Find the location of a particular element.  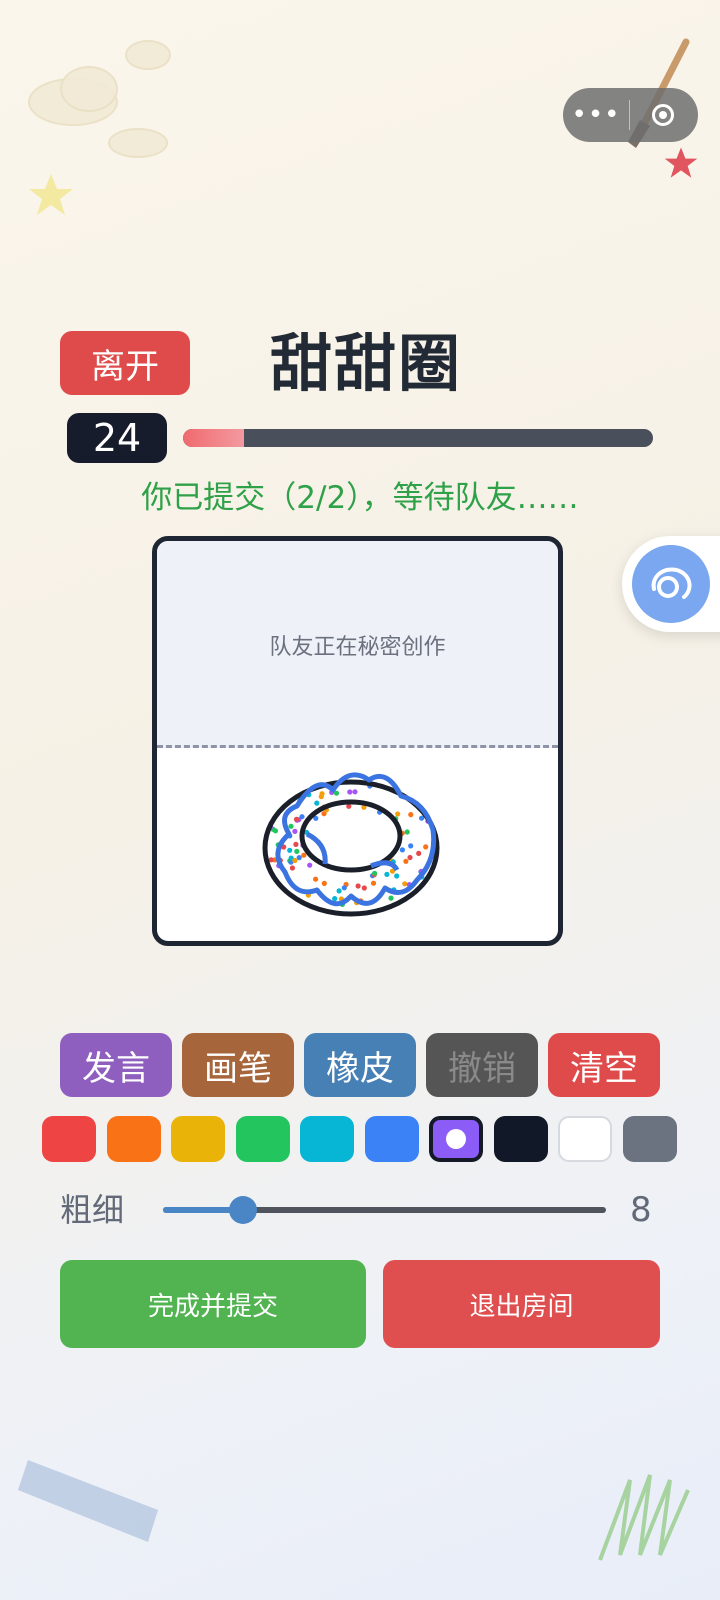

chat-bubble-icon is located at coordinates (671, 584).